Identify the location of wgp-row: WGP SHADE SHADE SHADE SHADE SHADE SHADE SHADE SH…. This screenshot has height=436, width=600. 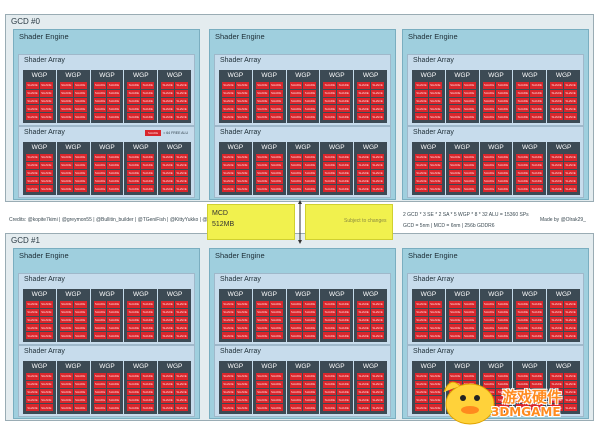
(303, 168).